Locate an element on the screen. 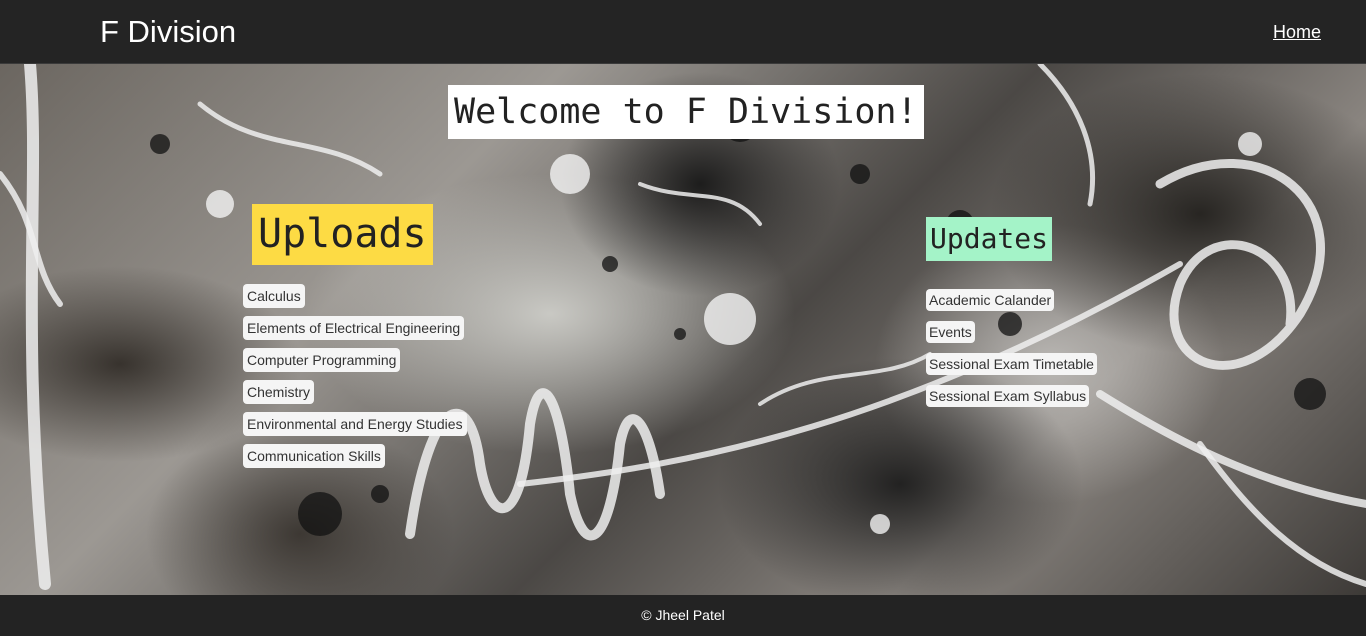  copyright-text: © Jheel Patel is located at coordinates (683, 615).